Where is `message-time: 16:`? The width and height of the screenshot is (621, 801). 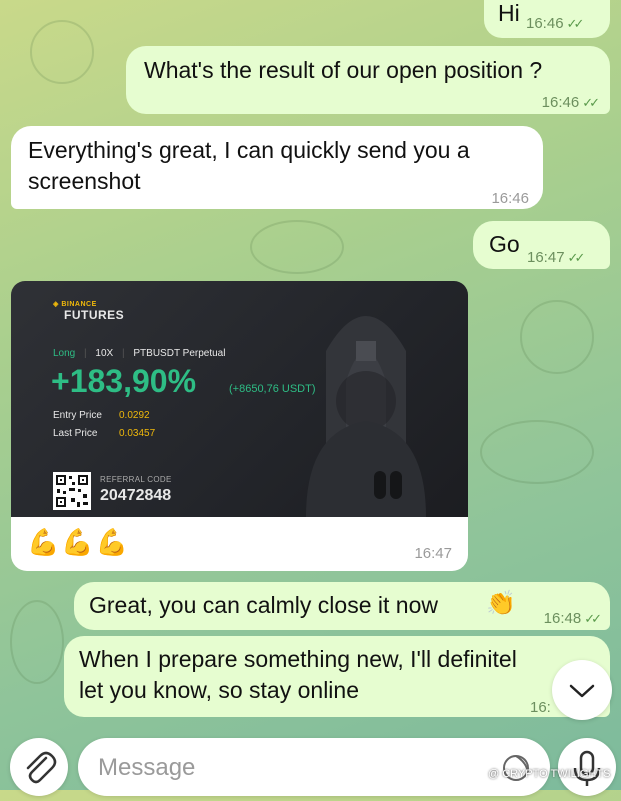 message-time: 16: is located at coordinates (540, 707).